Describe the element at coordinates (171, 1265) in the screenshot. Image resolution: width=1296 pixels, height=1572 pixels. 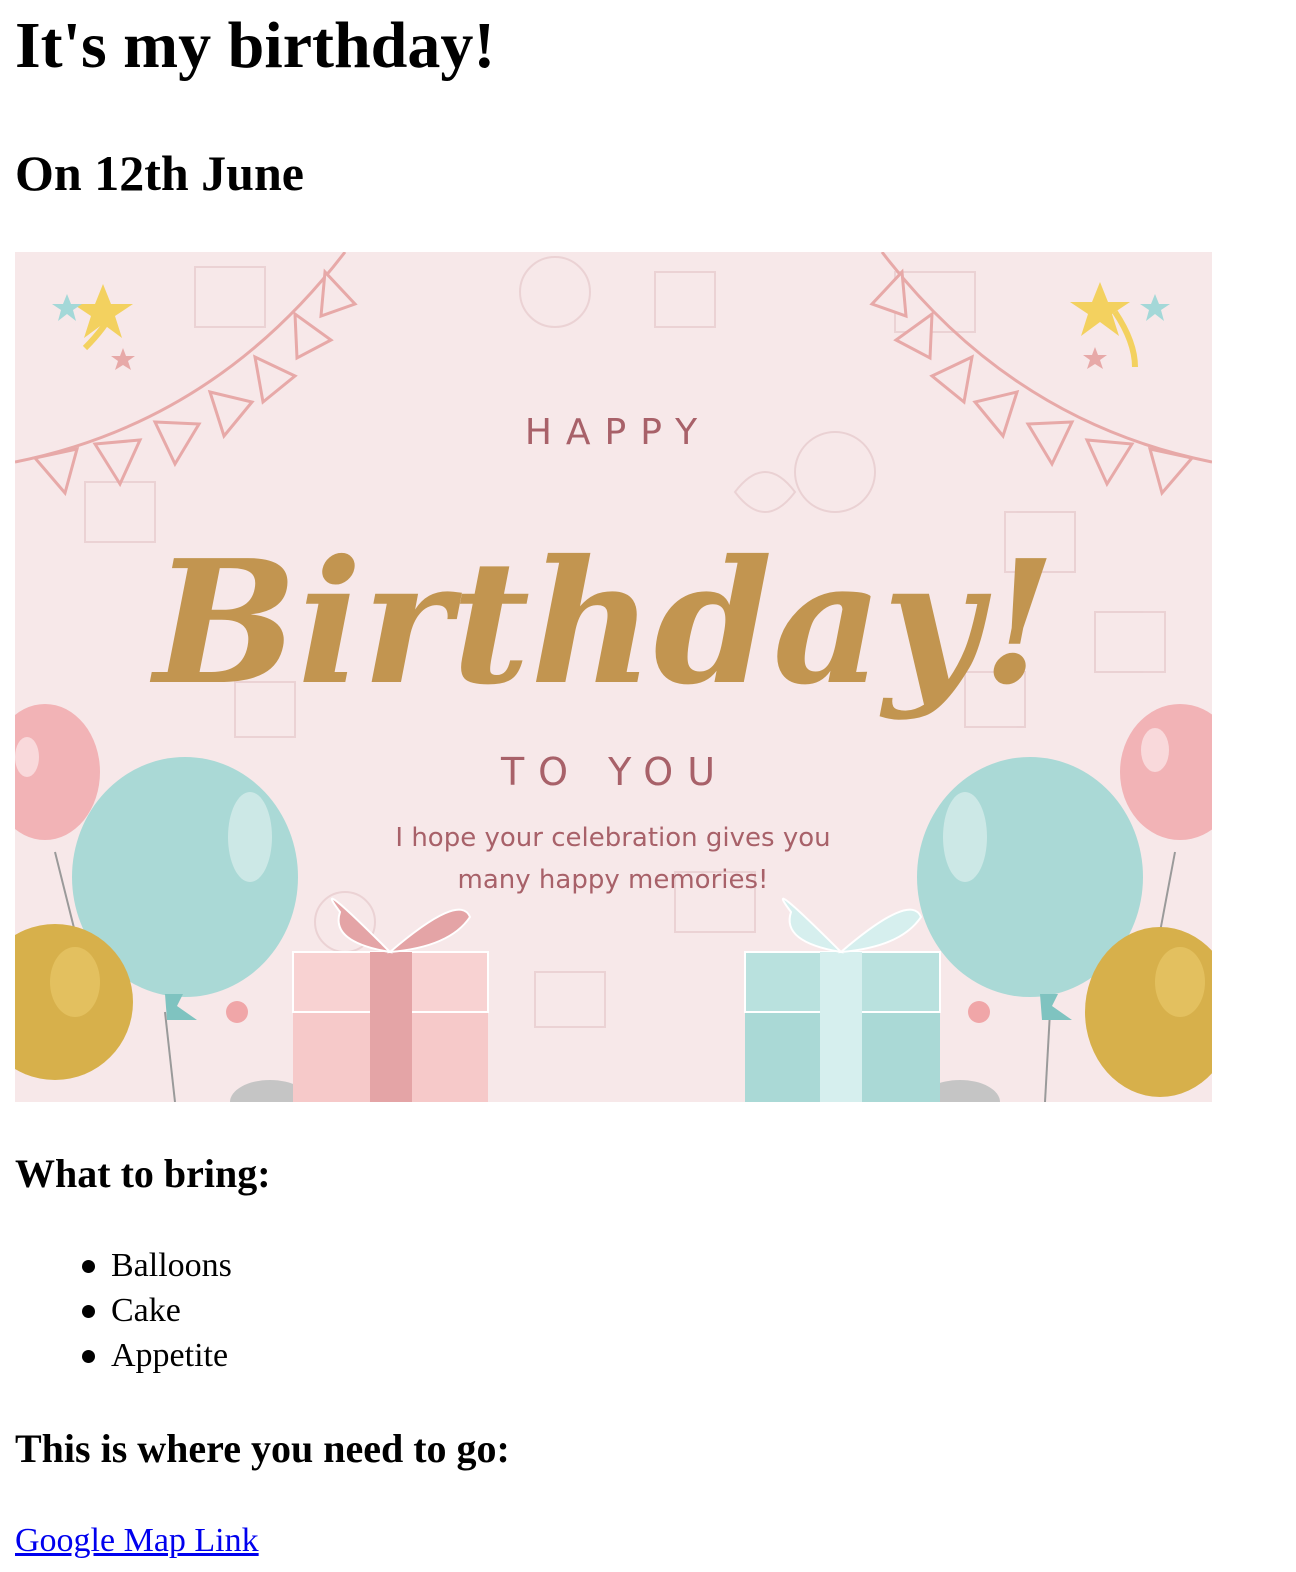
I see `list-item-label: Balloons` at that location.